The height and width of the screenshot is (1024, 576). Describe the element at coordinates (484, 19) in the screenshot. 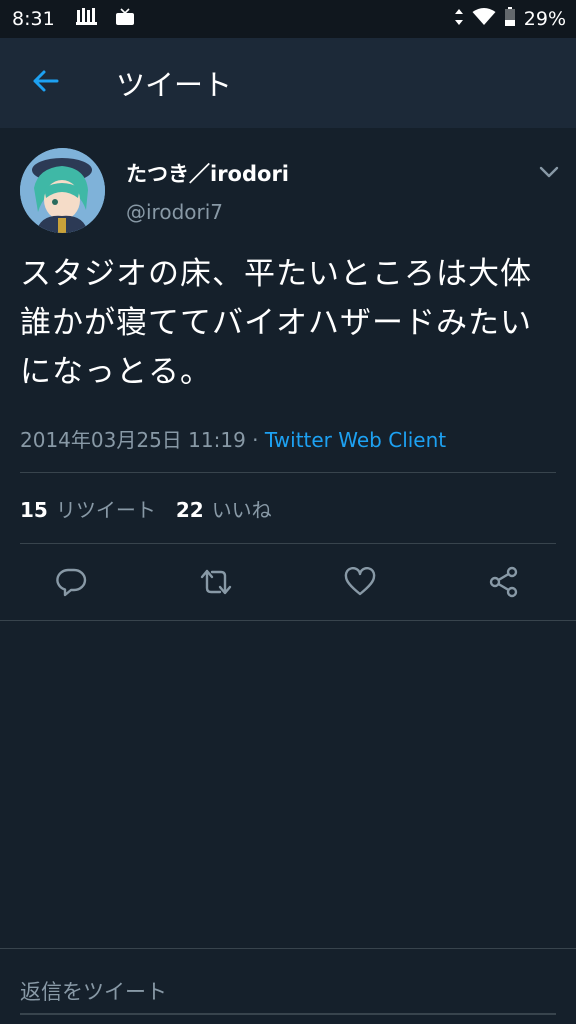

I see `wifi-icon` at that location.